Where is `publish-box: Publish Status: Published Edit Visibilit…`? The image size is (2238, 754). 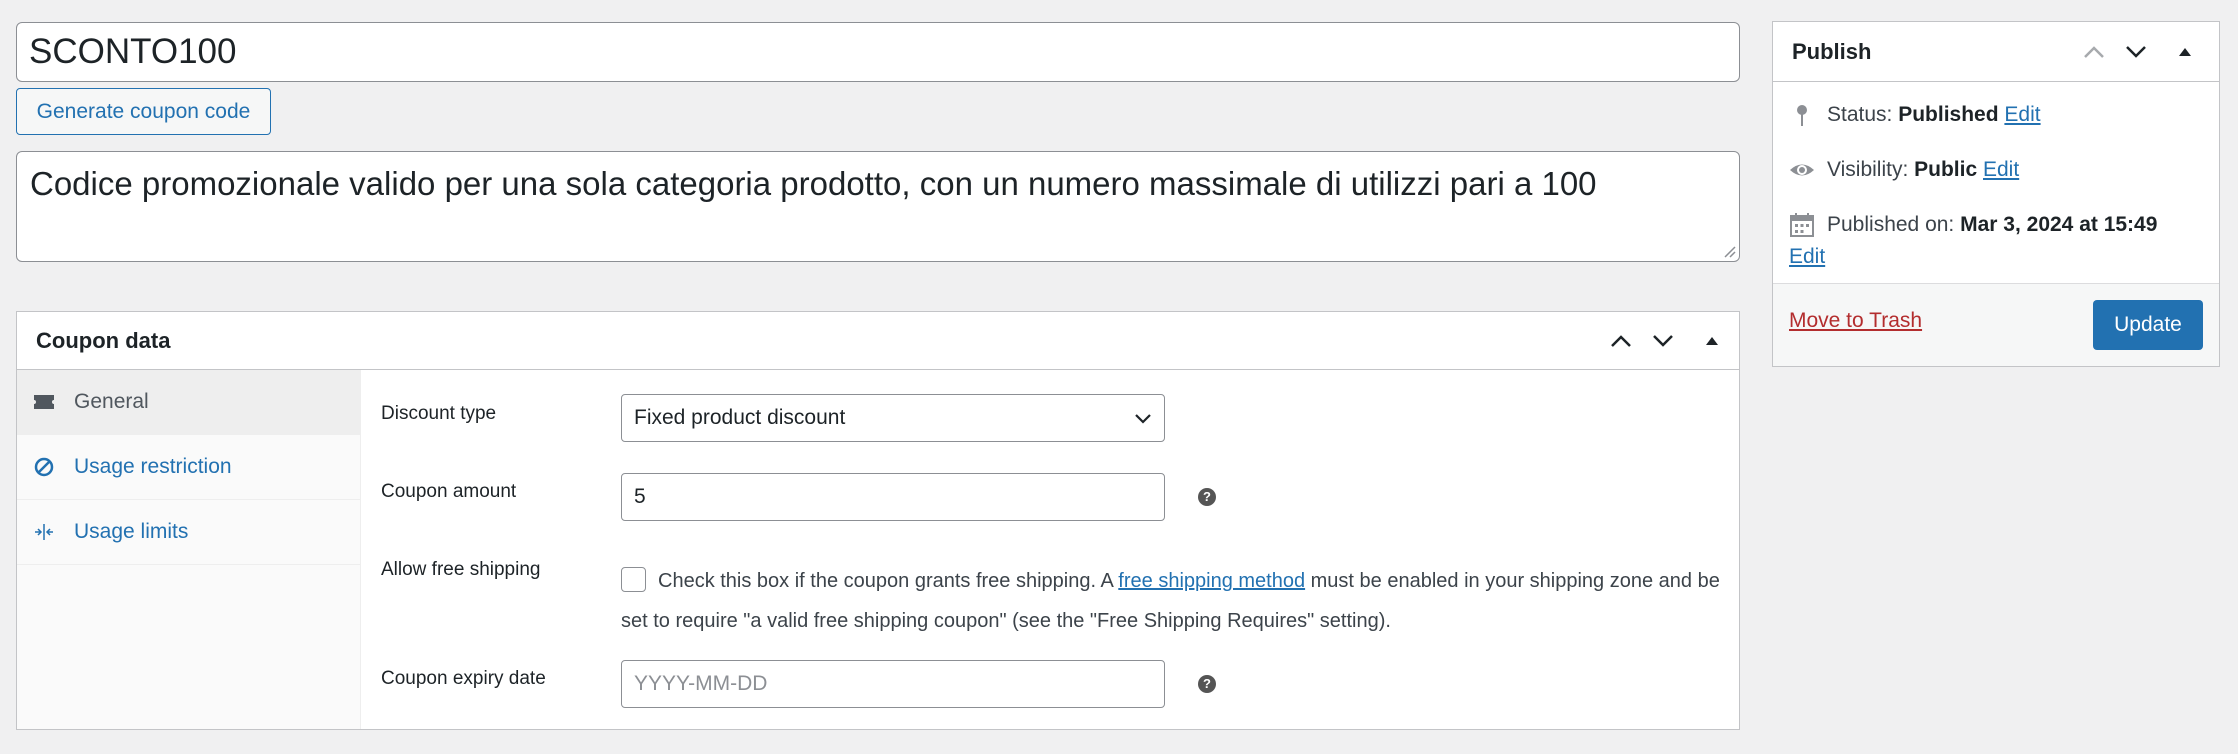 publish-box: Publish Status: Published Edit Visibilit… is located at coordinates (1996, 194).